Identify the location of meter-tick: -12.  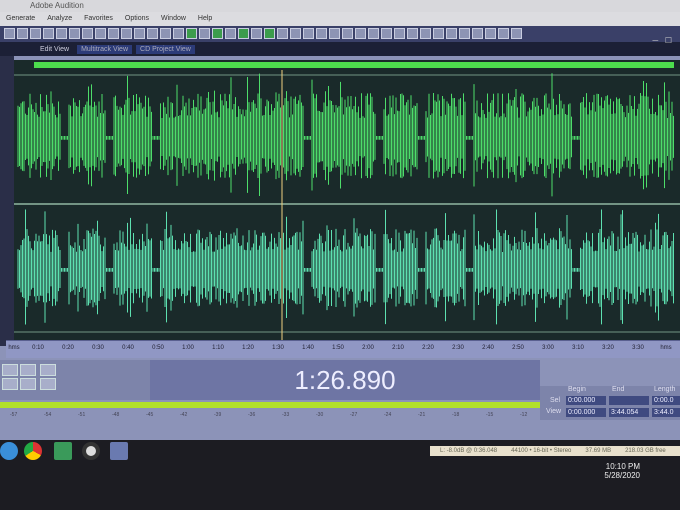
(524, 415).